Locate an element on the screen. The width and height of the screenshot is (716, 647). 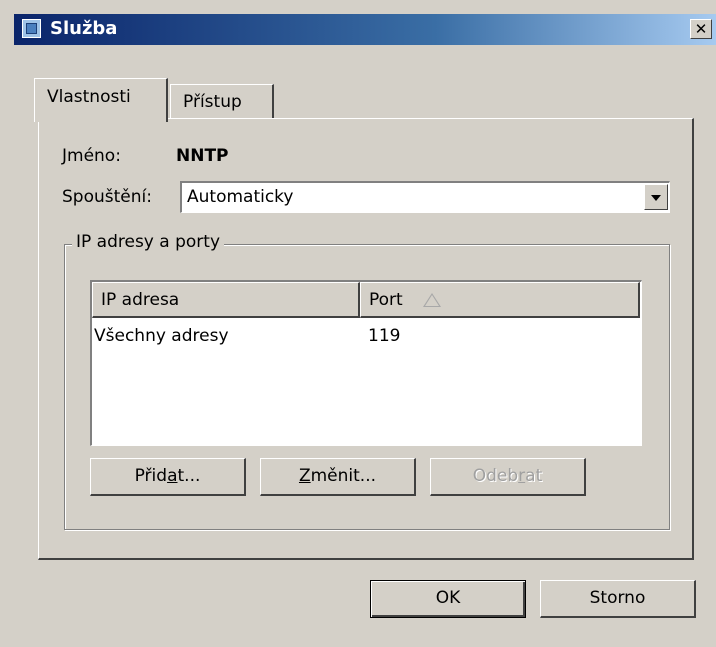
column-header-label: IP adresa is located at coordinates (140, 300).